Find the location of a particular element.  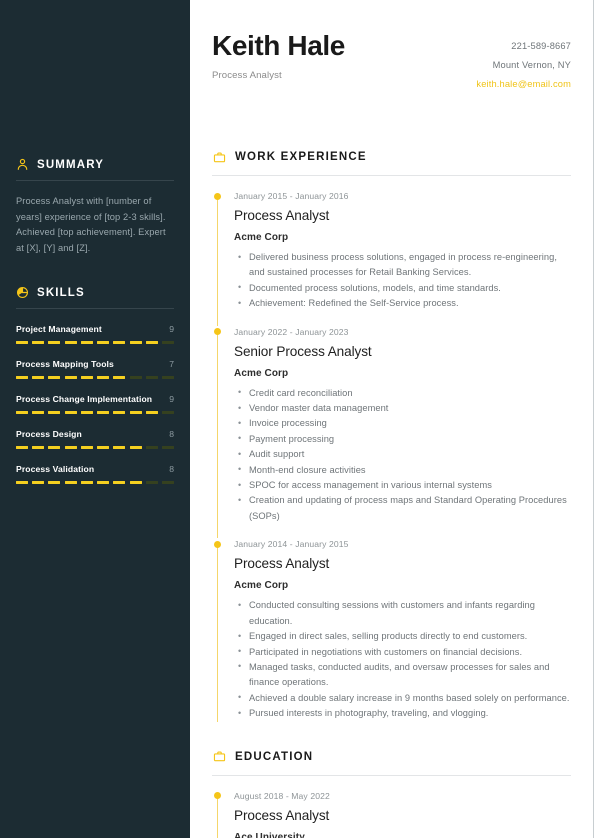

identity-block: Keith Hale Process Analyst is located at coordinates (278, 55).